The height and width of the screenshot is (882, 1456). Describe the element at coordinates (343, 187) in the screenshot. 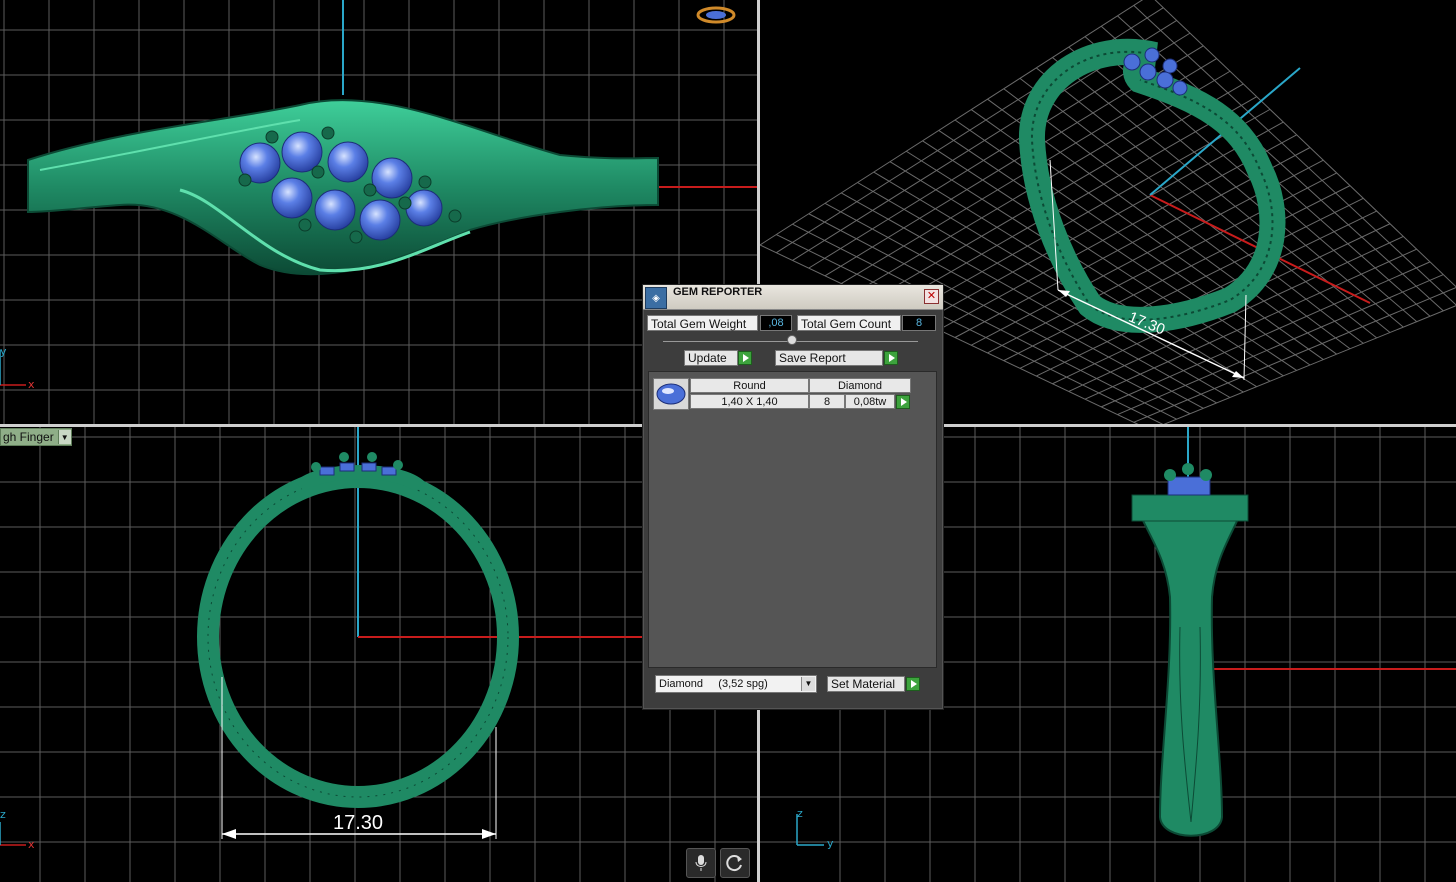

I see `ring-band-top` at that location.